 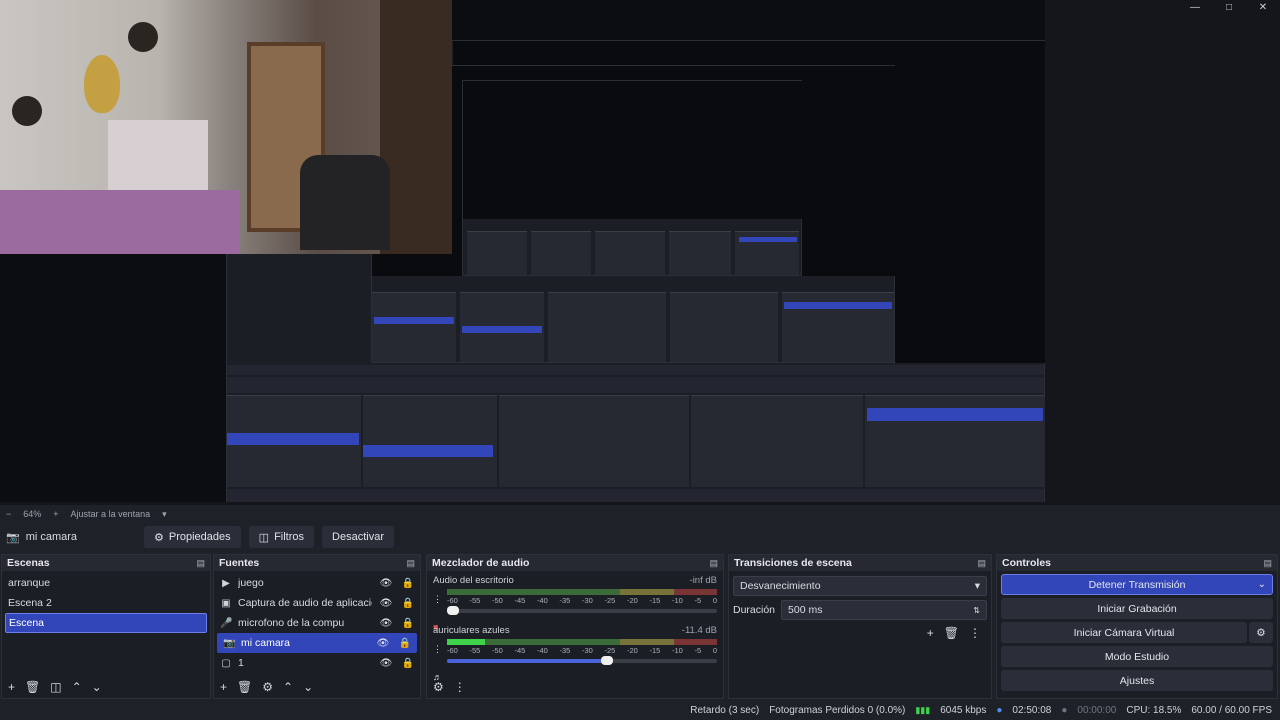 What do you see at coordinates (106, 583) in the screenshot?
I see `scene-item: arranque` at bounding box center [106, 583].